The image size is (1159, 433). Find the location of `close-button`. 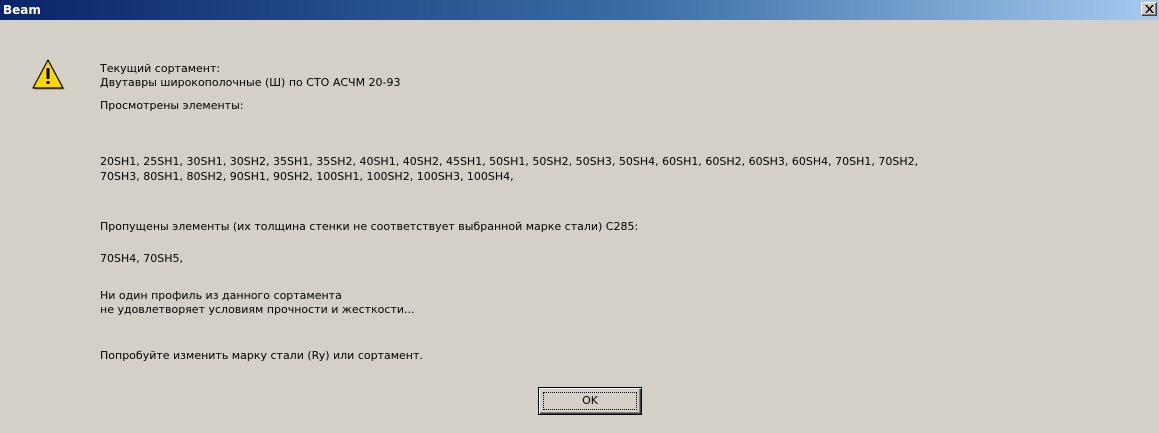

close-button is located at coordinates (1149, 9).